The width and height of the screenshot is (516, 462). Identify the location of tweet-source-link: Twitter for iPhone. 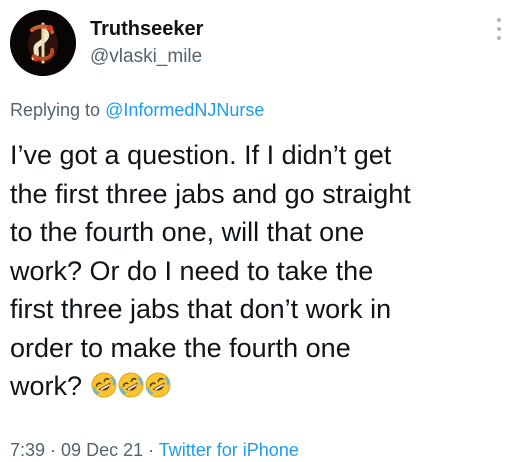
(229, 450).